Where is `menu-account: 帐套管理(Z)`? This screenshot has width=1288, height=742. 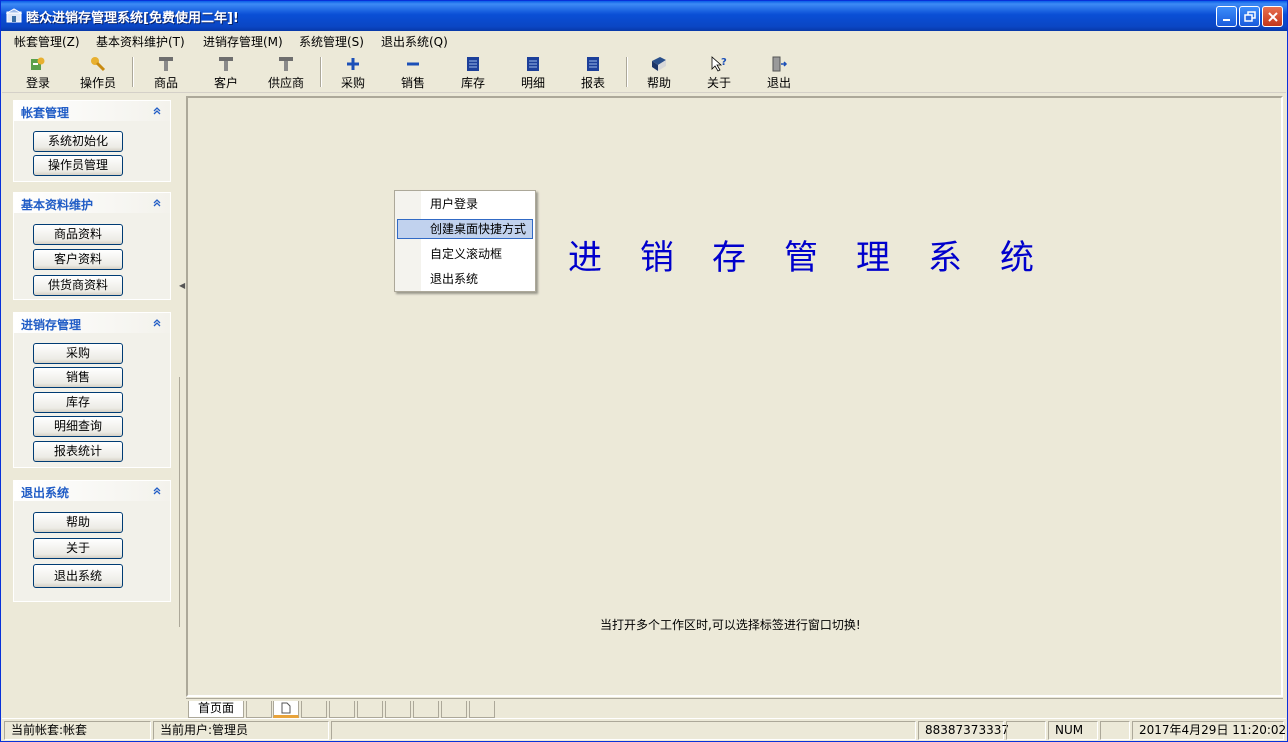
menu-account: 帐套管理(Z) is located at coordinates (47, 41).